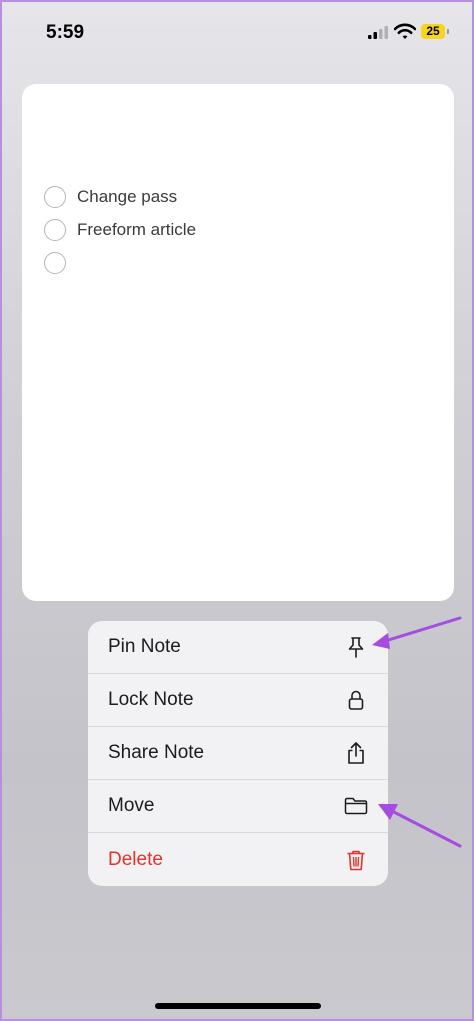  What do you see at coordinates (238, 647) in the screenshot?
I see `pin-note-menu-item: Pin Note` at bounding box center [238, 647].